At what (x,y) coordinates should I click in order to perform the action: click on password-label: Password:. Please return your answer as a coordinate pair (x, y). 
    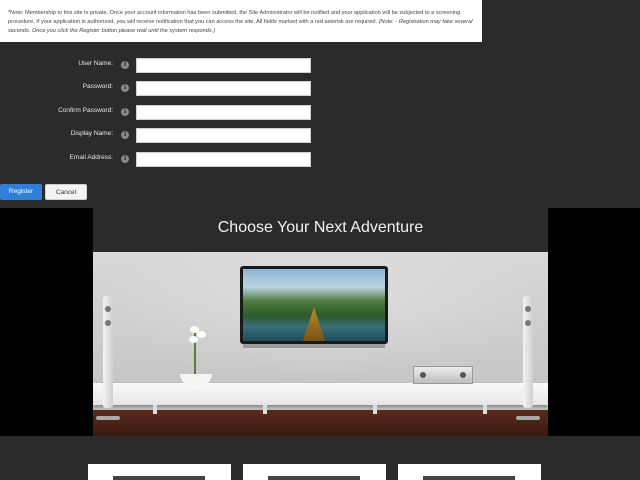
    Looking at the image, I should click on (97, 86).